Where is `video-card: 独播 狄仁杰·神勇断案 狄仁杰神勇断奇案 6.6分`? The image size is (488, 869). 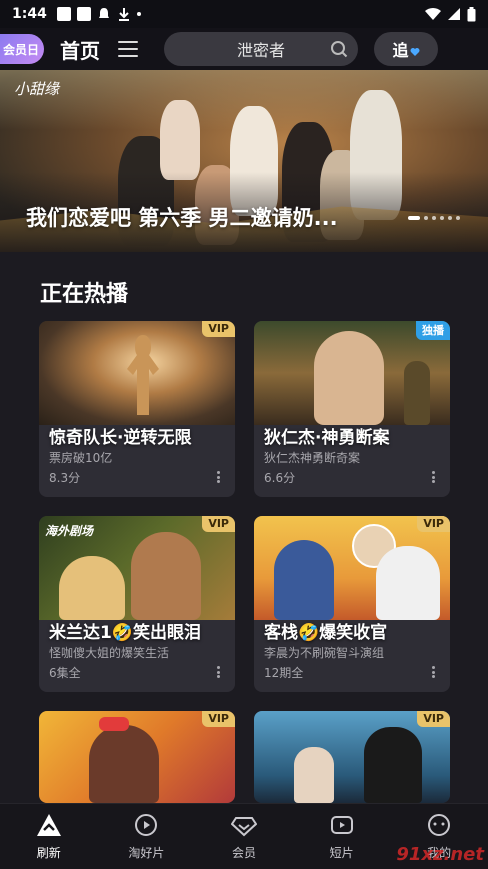 video-card: 独播 狄仁杰·神勇断案 狄仁杰神勇断奇案 6.6分 is located at coordinates (352, 409).